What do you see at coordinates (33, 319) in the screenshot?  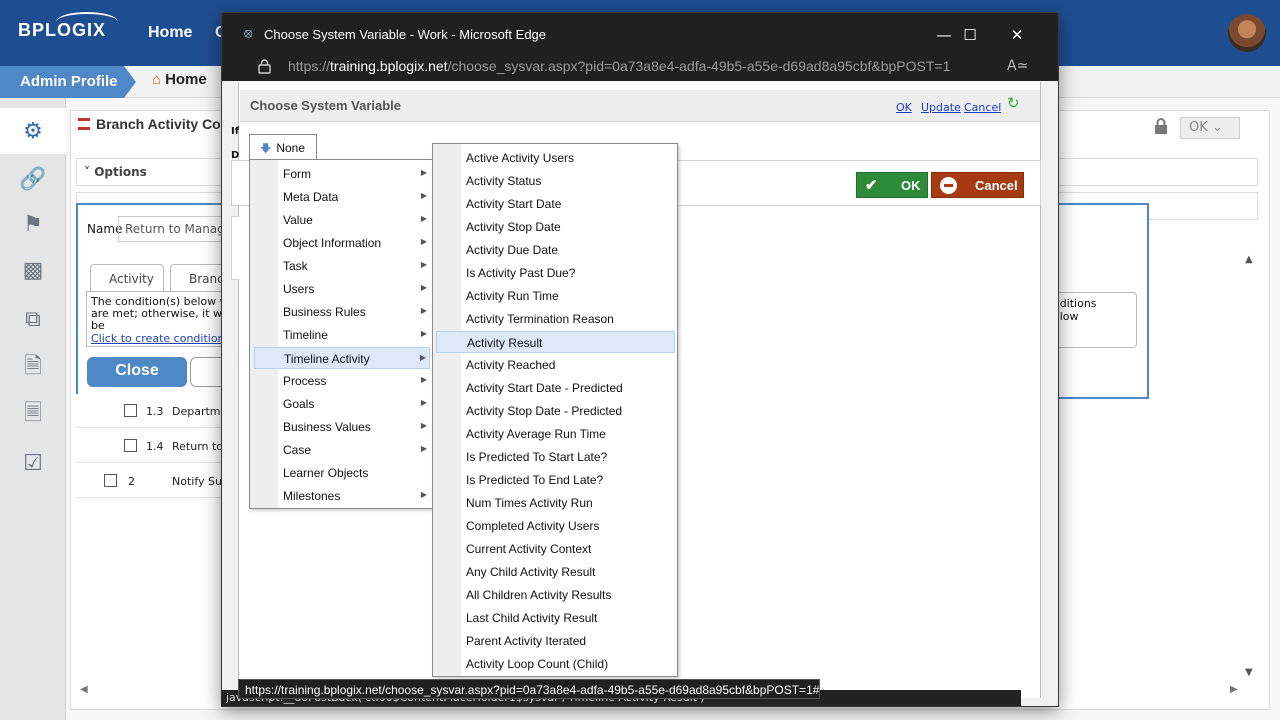 I see `copy-layers-icon: ⧉` at bounding box center [33, 319].